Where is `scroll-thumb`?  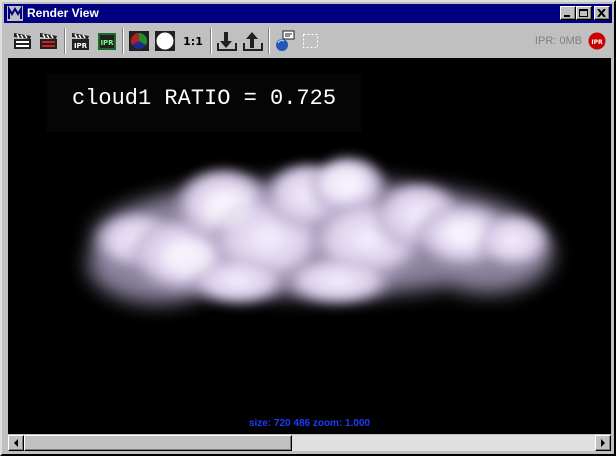
scroll-thumb is located at coordinates (158, 443).